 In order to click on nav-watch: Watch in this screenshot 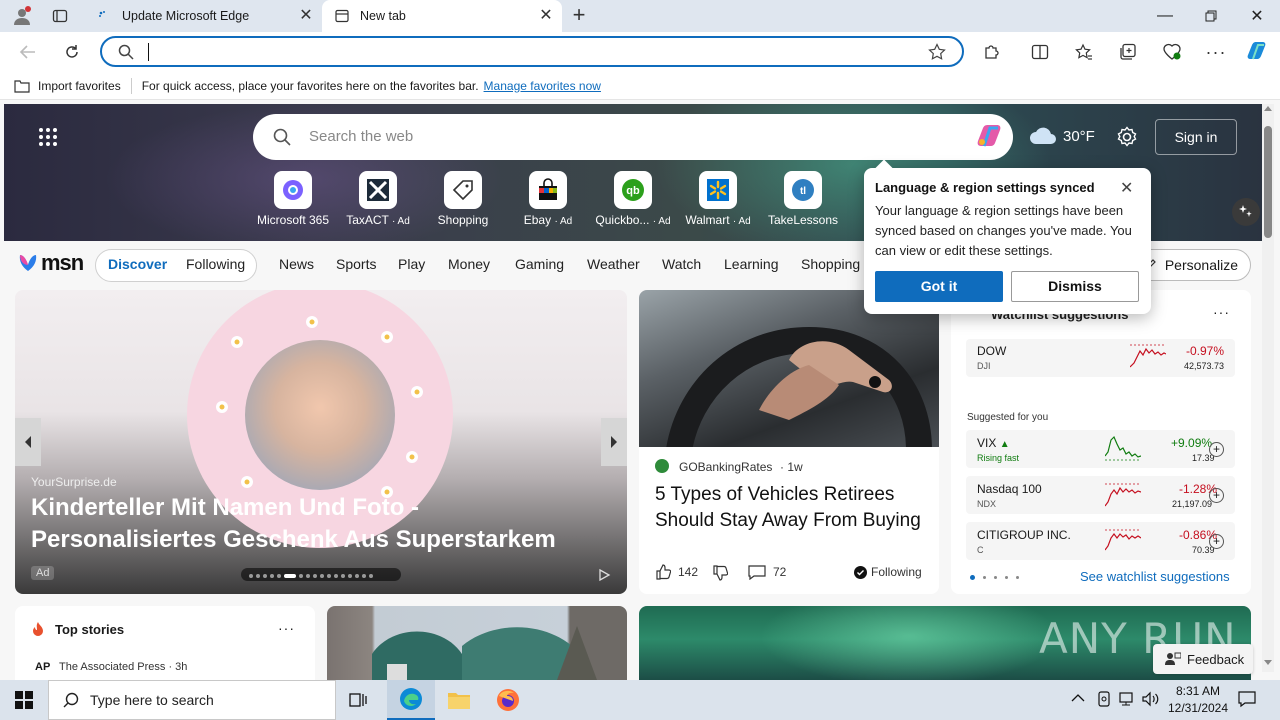, I will do `click(681, 264)`.